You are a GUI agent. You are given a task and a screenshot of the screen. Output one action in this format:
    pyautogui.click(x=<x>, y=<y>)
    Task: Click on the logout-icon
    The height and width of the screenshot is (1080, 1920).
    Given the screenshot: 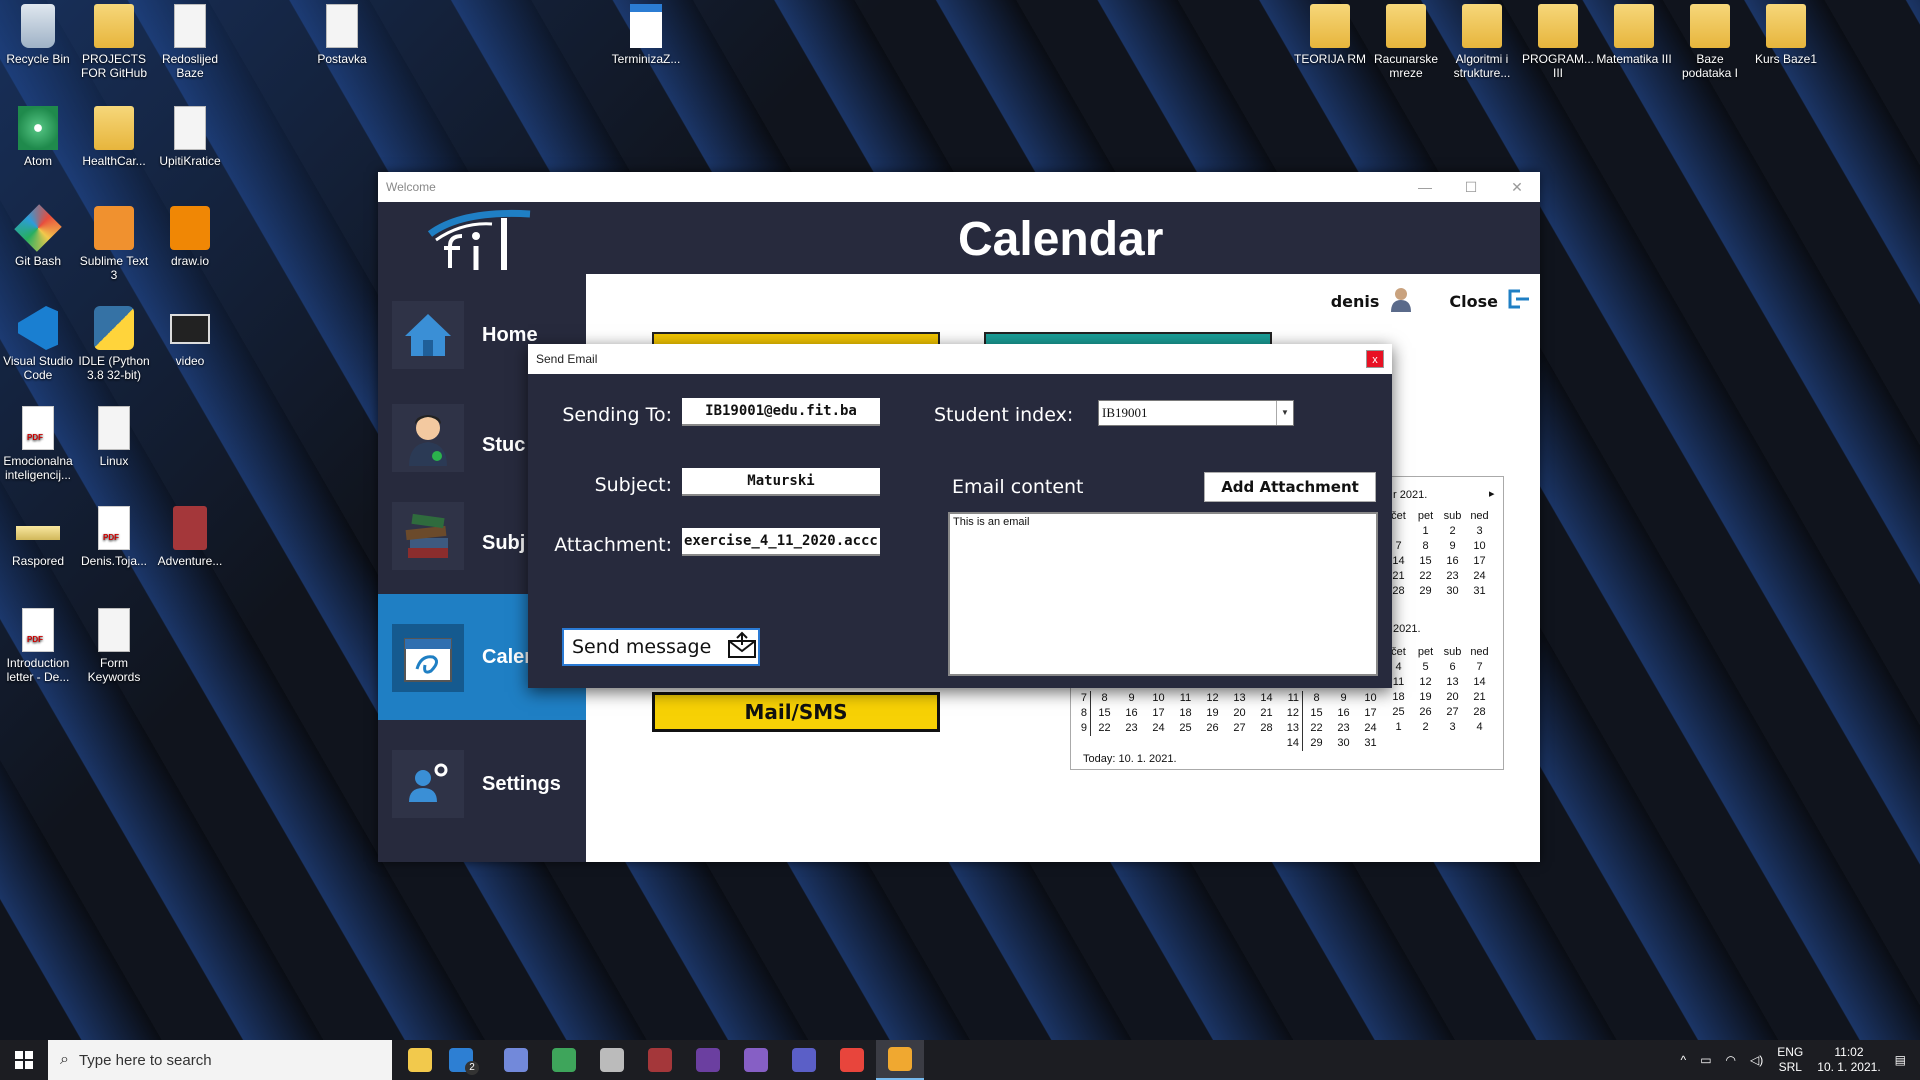 What is the action you would take?
    pyautogui.click(x=1519, y=301)
    